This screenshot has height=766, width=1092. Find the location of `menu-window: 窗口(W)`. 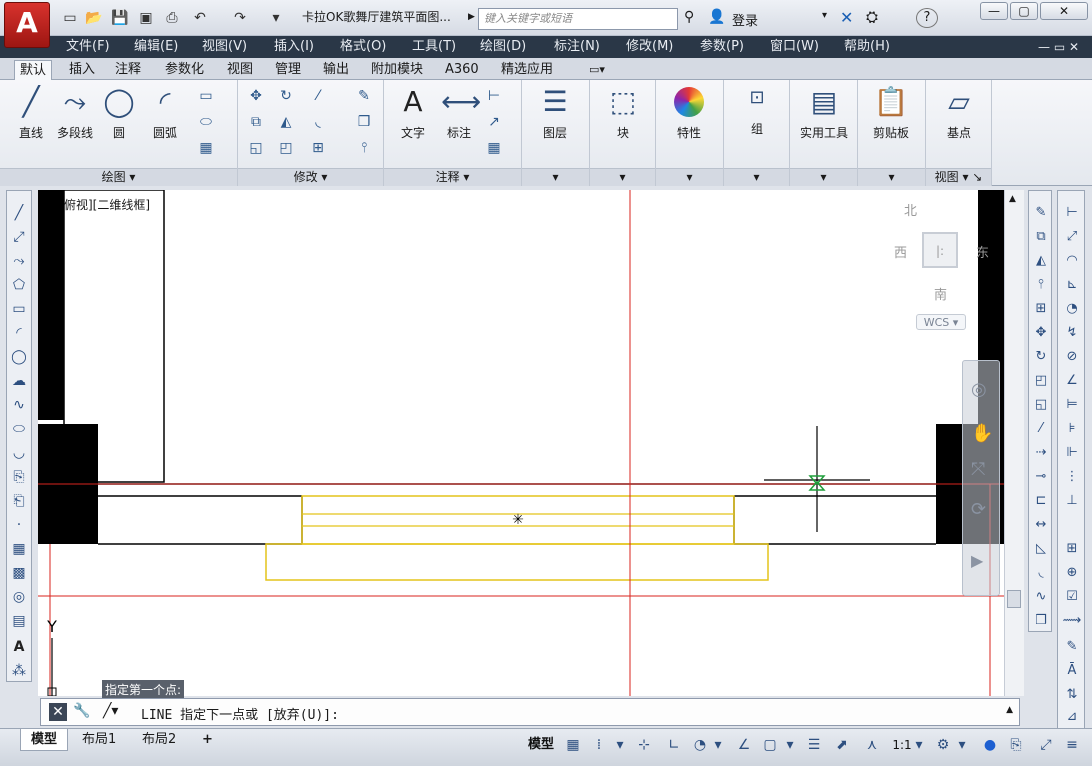

menu-window: 窗口(W) is located at coordinates (794, 47).